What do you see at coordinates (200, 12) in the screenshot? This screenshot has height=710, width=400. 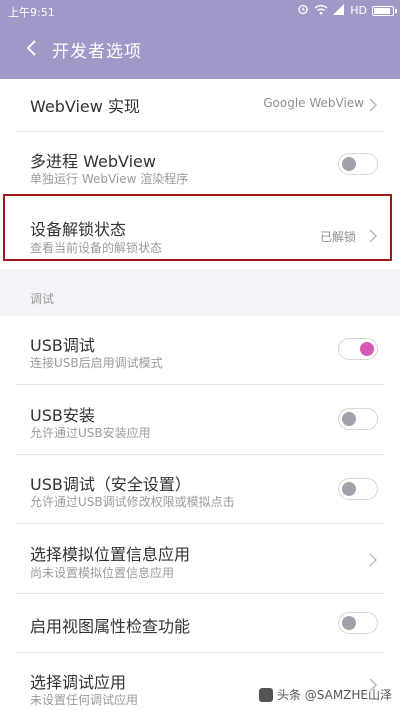 I see `status-bar: 上午9:51 HD` at bounding box center [200, 12].